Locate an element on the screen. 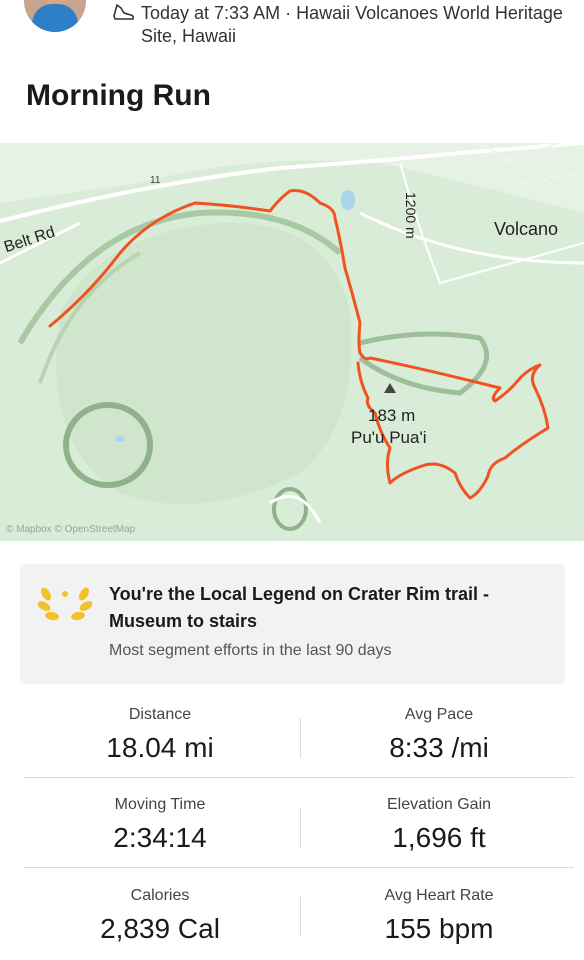 The image size is (584, 960). stat-label-calories: Calories is located at coordinates (160, 895).